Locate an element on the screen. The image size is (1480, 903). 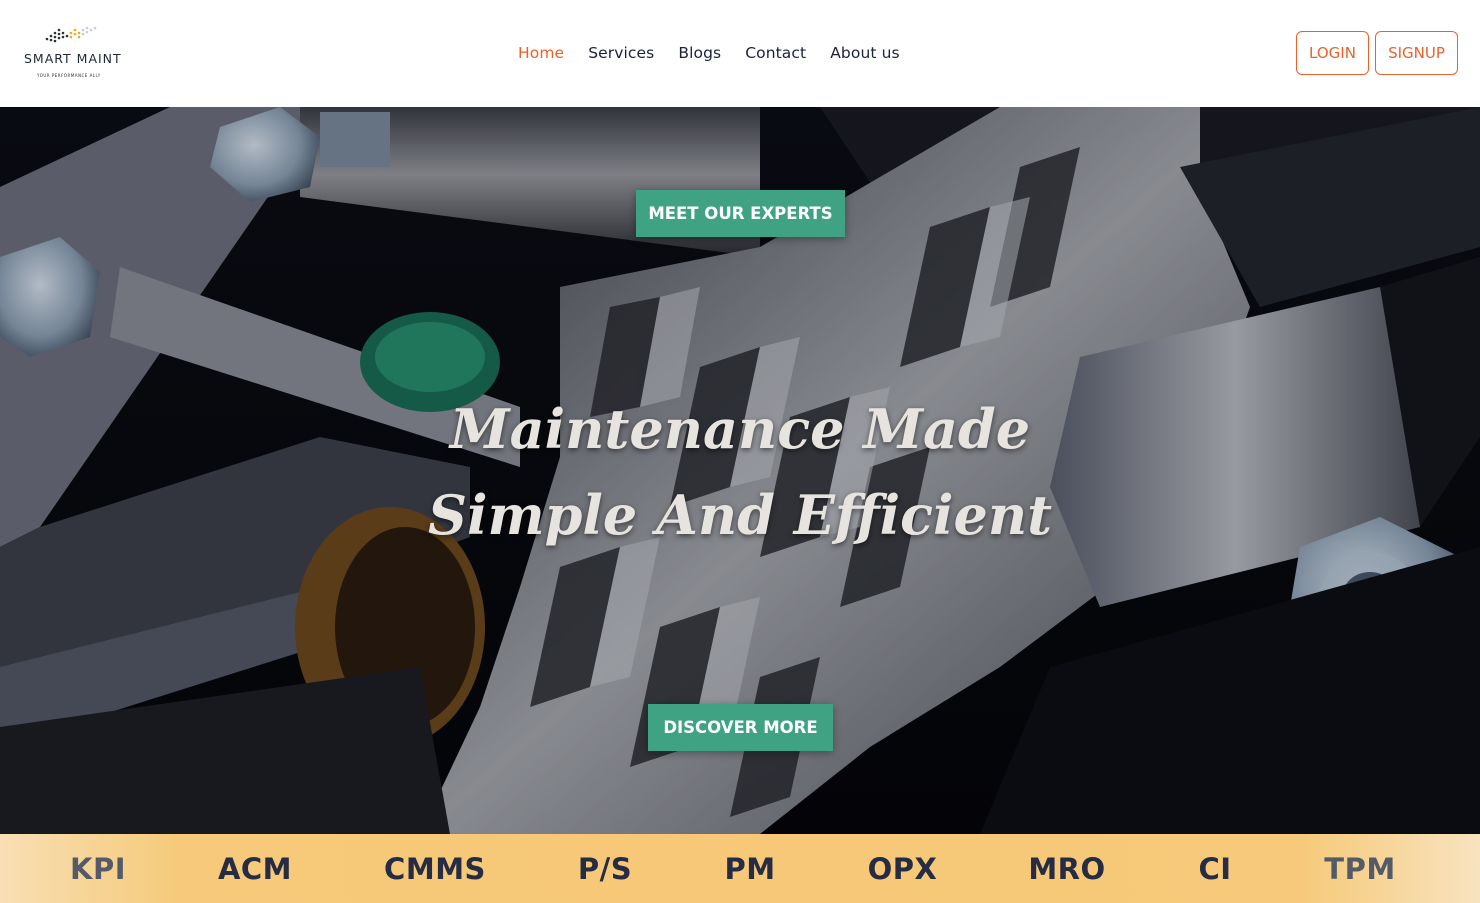
nav-services: Services is located at coordinates (621, 53).